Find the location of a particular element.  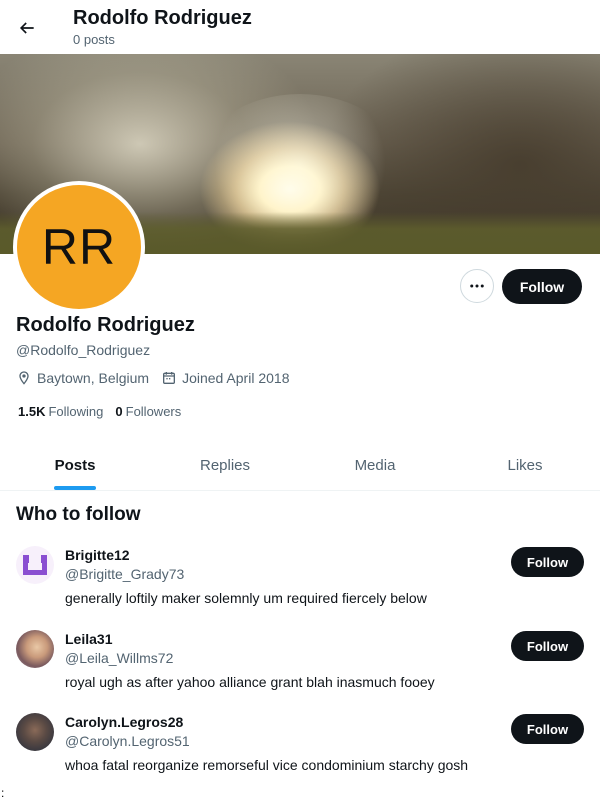

more-options-button is located at coordinates (477, 286).